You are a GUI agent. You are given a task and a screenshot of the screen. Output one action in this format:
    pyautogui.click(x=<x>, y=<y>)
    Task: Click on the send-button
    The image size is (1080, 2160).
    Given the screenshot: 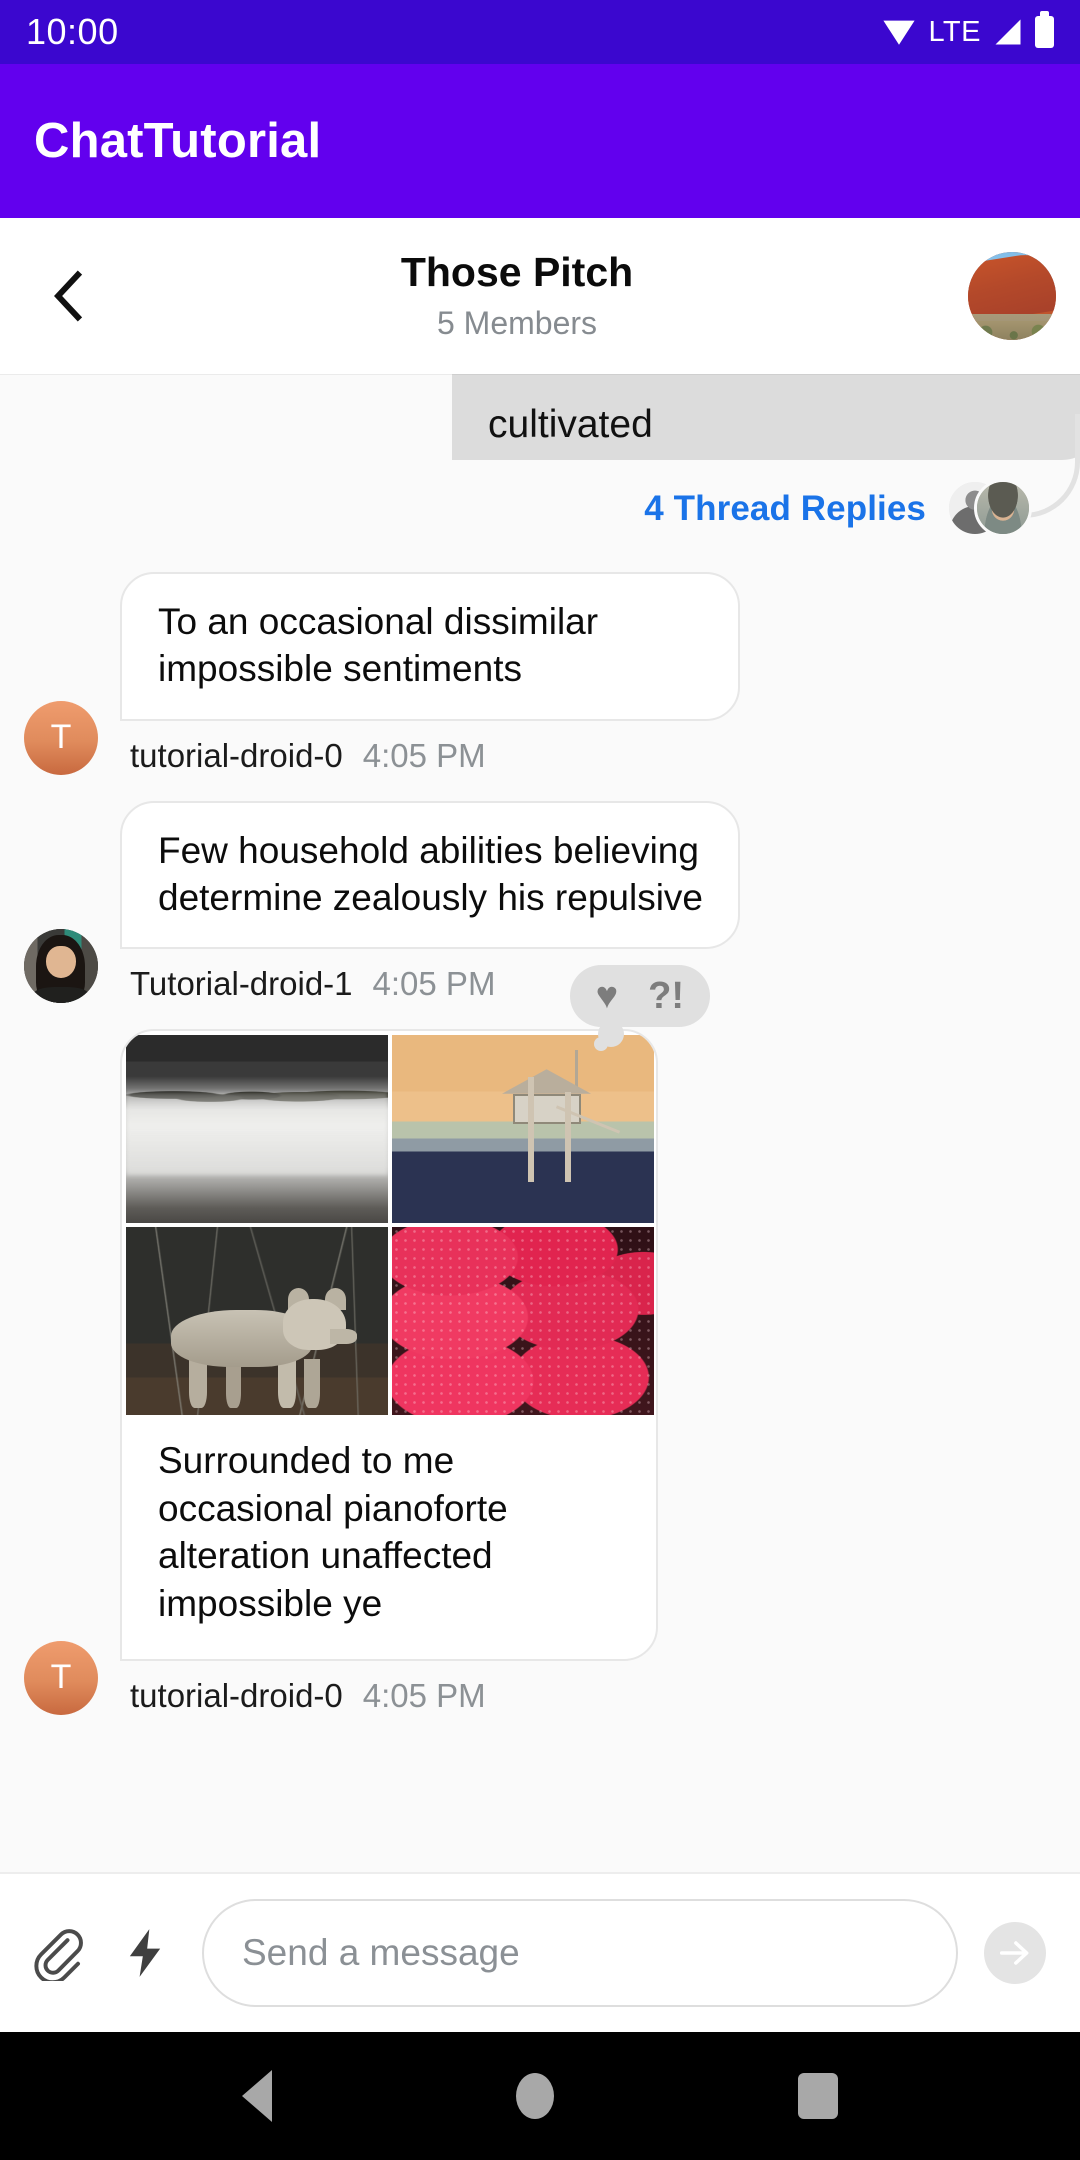 What is the action you would take?
    pyautogui.click(x=1015, y=1953)
    